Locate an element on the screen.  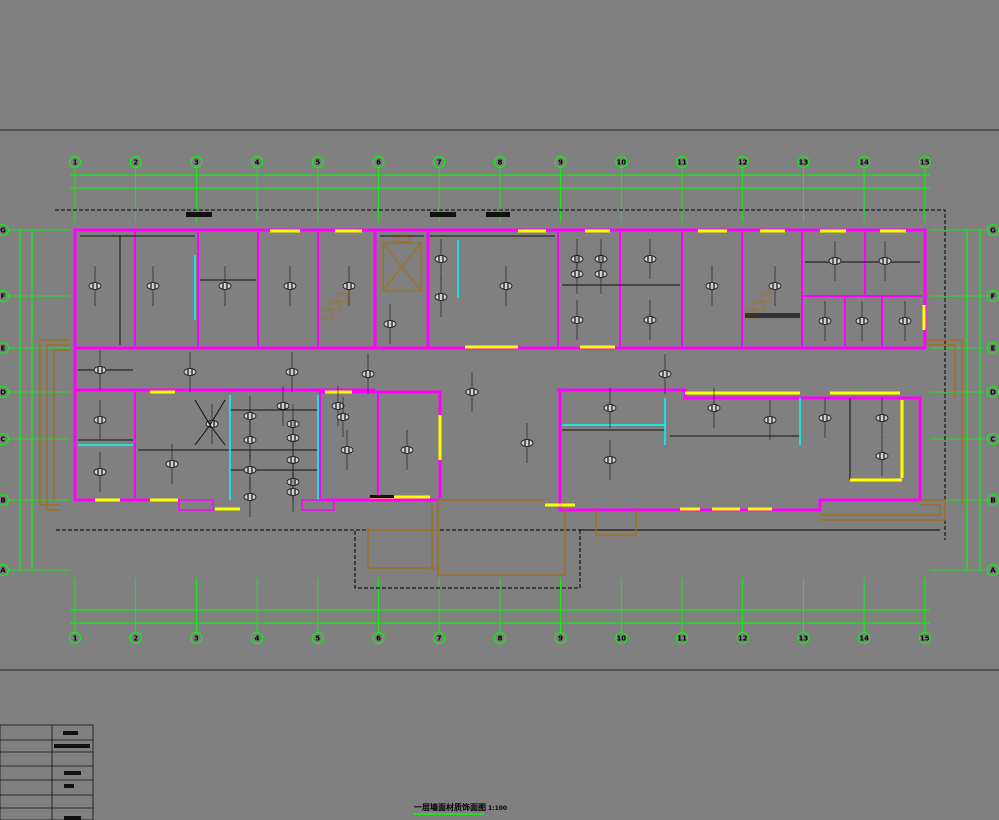
grid-bubble-row-F-left: F is located at coordinates (4, 296).